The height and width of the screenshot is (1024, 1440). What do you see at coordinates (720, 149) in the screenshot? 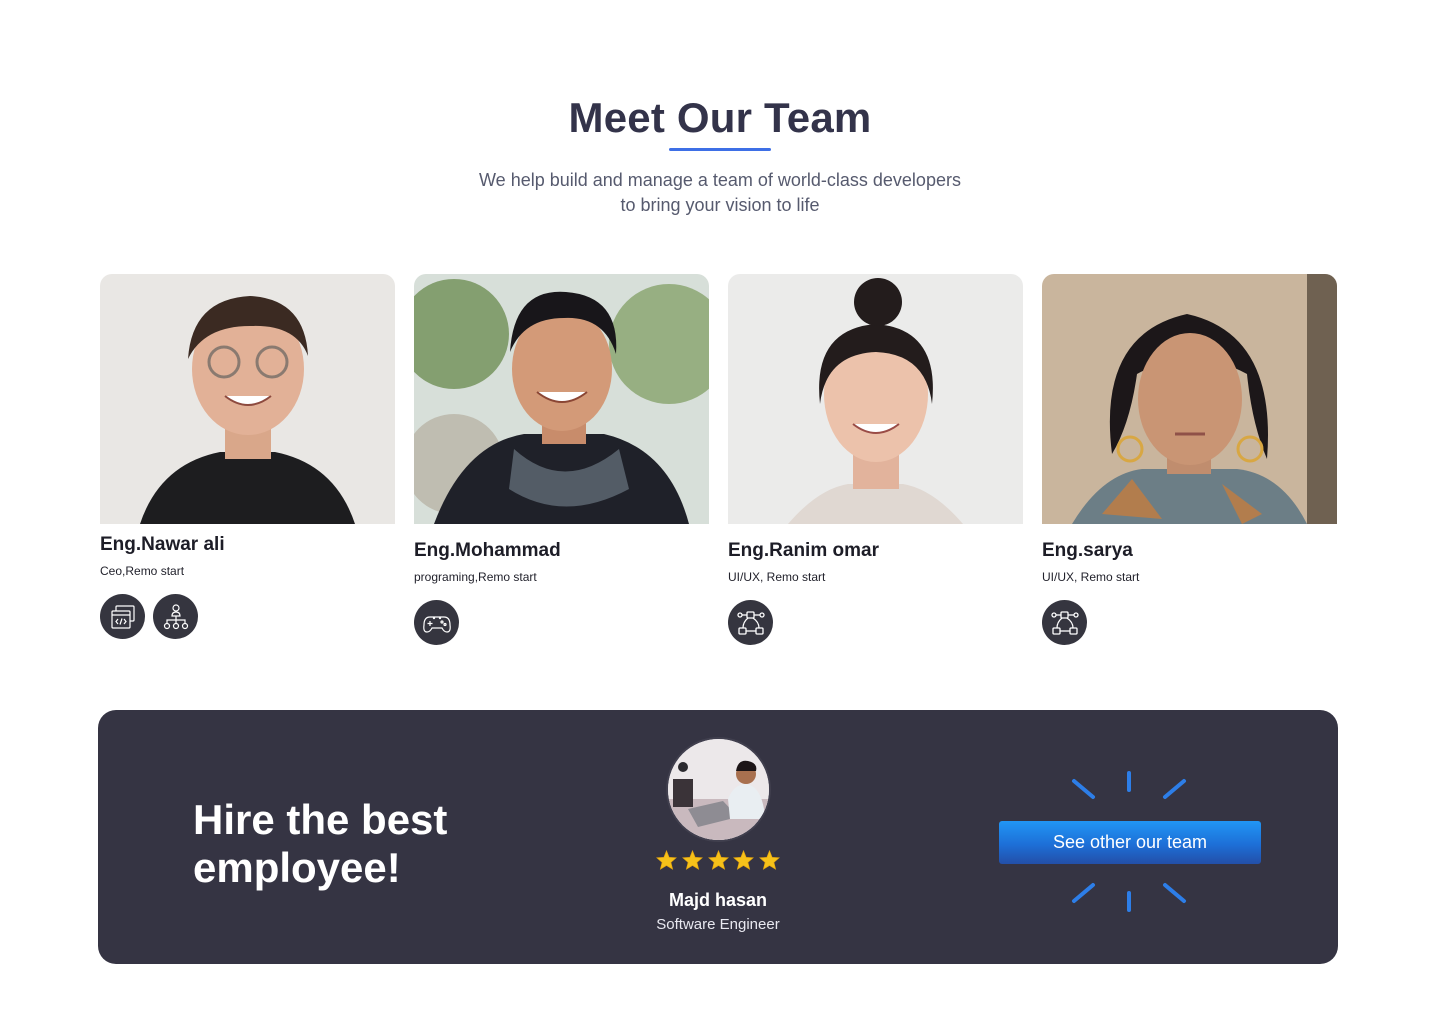
I see `title-underline` at bounding box center [720, 149].